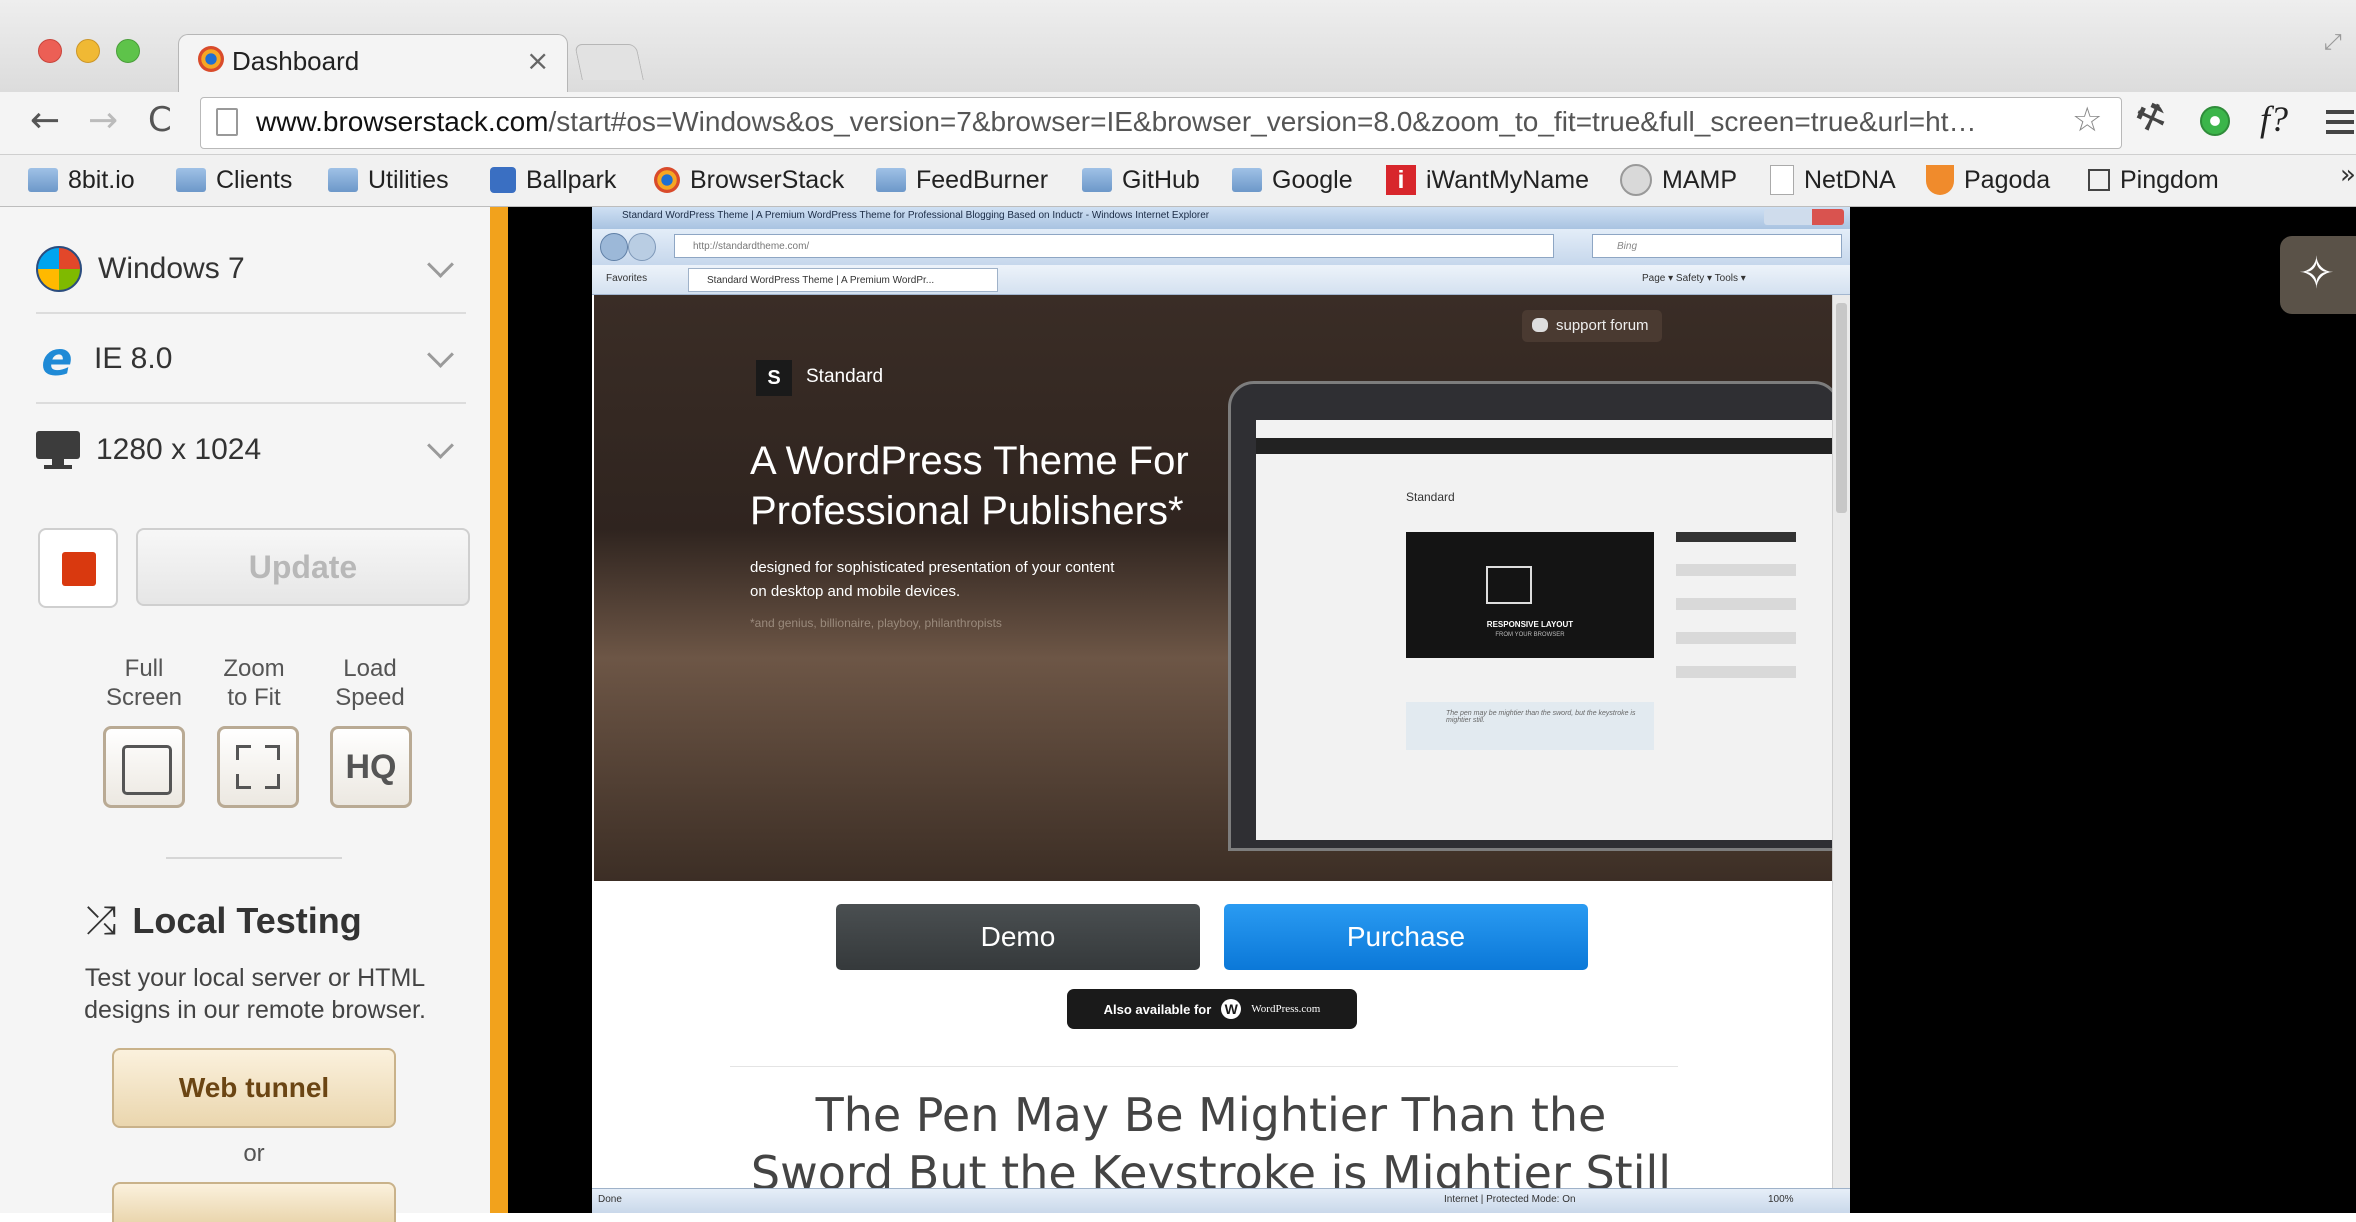 This screenshot has height=1222, width=2356. What do you see at coordinates (370, 697) in the screenshot?
I see `option-label-line: Speed` at bounding box center [370, 697].